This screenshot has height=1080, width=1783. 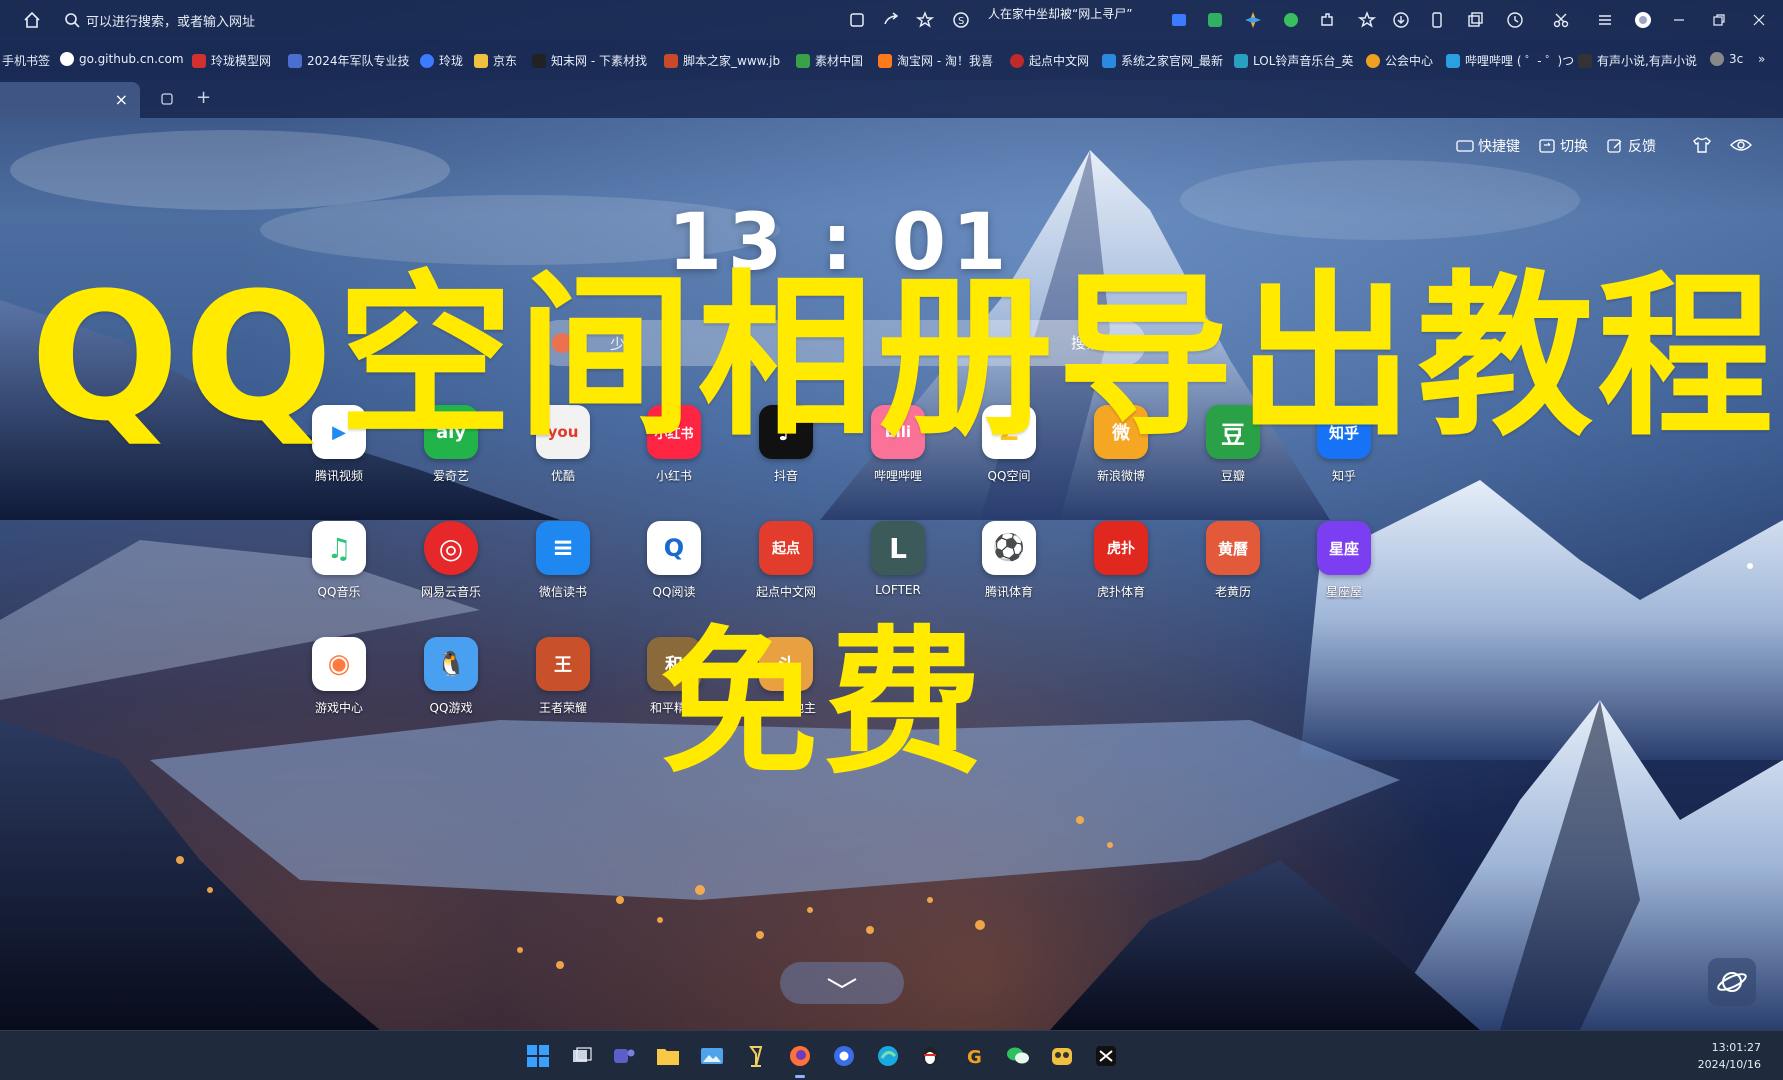 I want to click on app-tile: ♫ QQ音乐, so click(x=339, y=560).